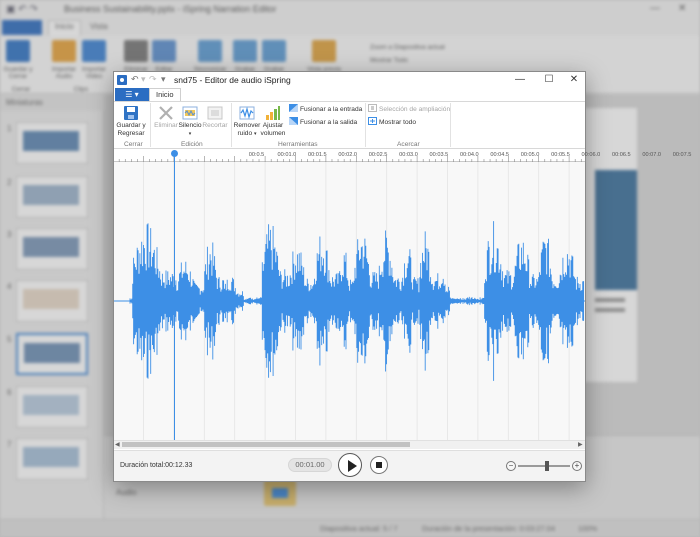 This screenshot has height=537, width=700. Describe the element at coordinates (287, 155) in the screenshot. I see `ruler-tick-label: 00:01.0` at that location.